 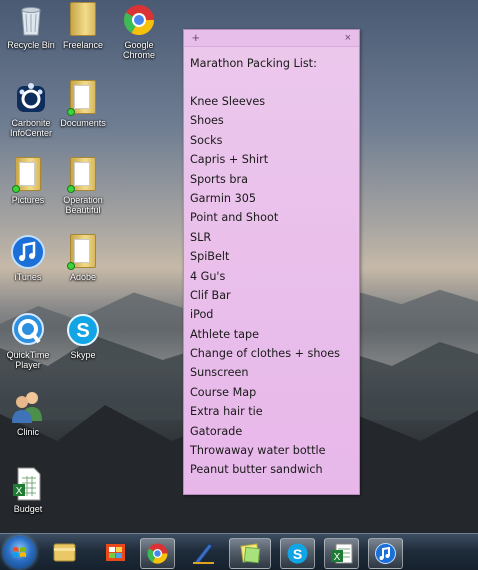 I want to click on excel-icon: X, so click(x=342, y=553).